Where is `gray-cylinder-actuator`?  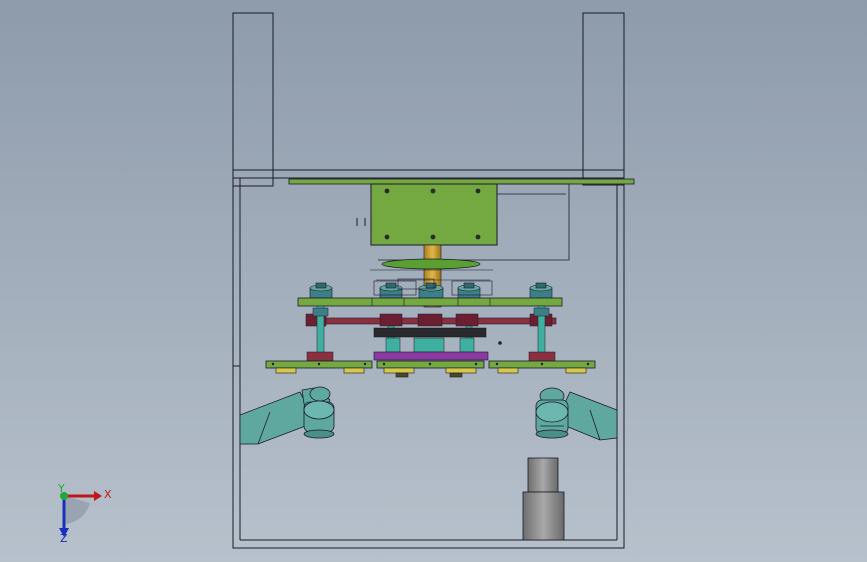 gray-cylinder-actuator is located at coordinates (543, 499).